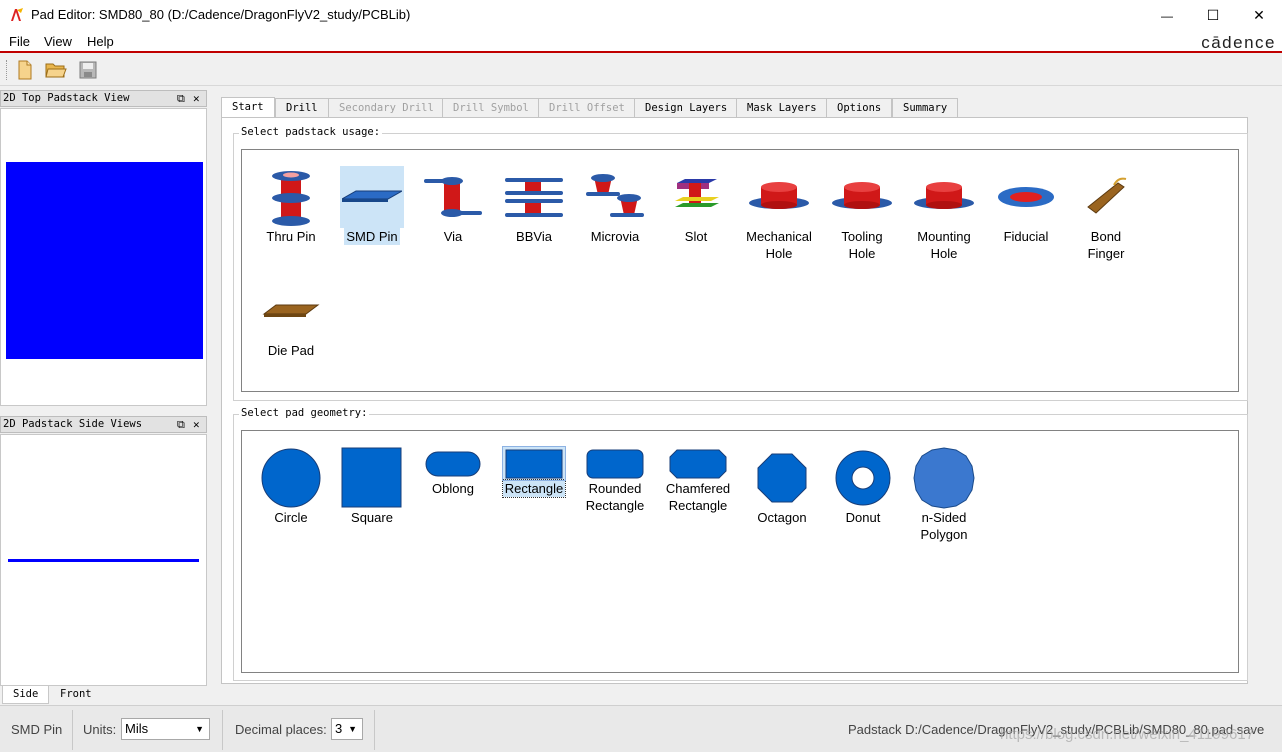  Describe the element at coordinates (73, 424) in the screenshot. I see `side-view-title: 2D Padstack Side Views` at that location.